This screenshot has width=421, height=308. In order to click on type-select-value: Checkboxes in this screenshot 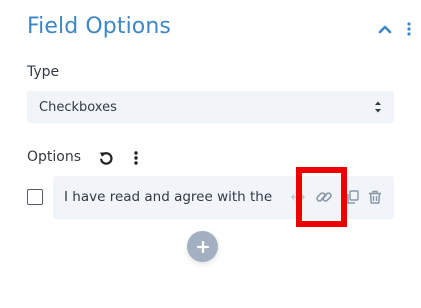, I will do `click(78, 107)`.